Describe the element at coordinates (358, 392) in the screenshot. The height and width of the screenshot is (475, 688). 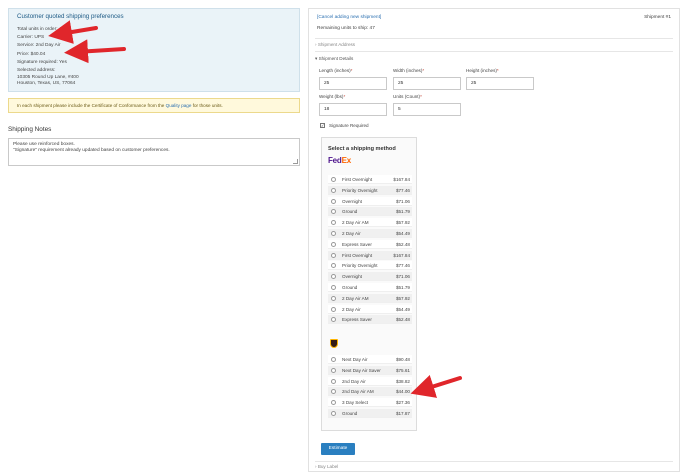
I see `option-name: 2nd Day Air AM` at that location.